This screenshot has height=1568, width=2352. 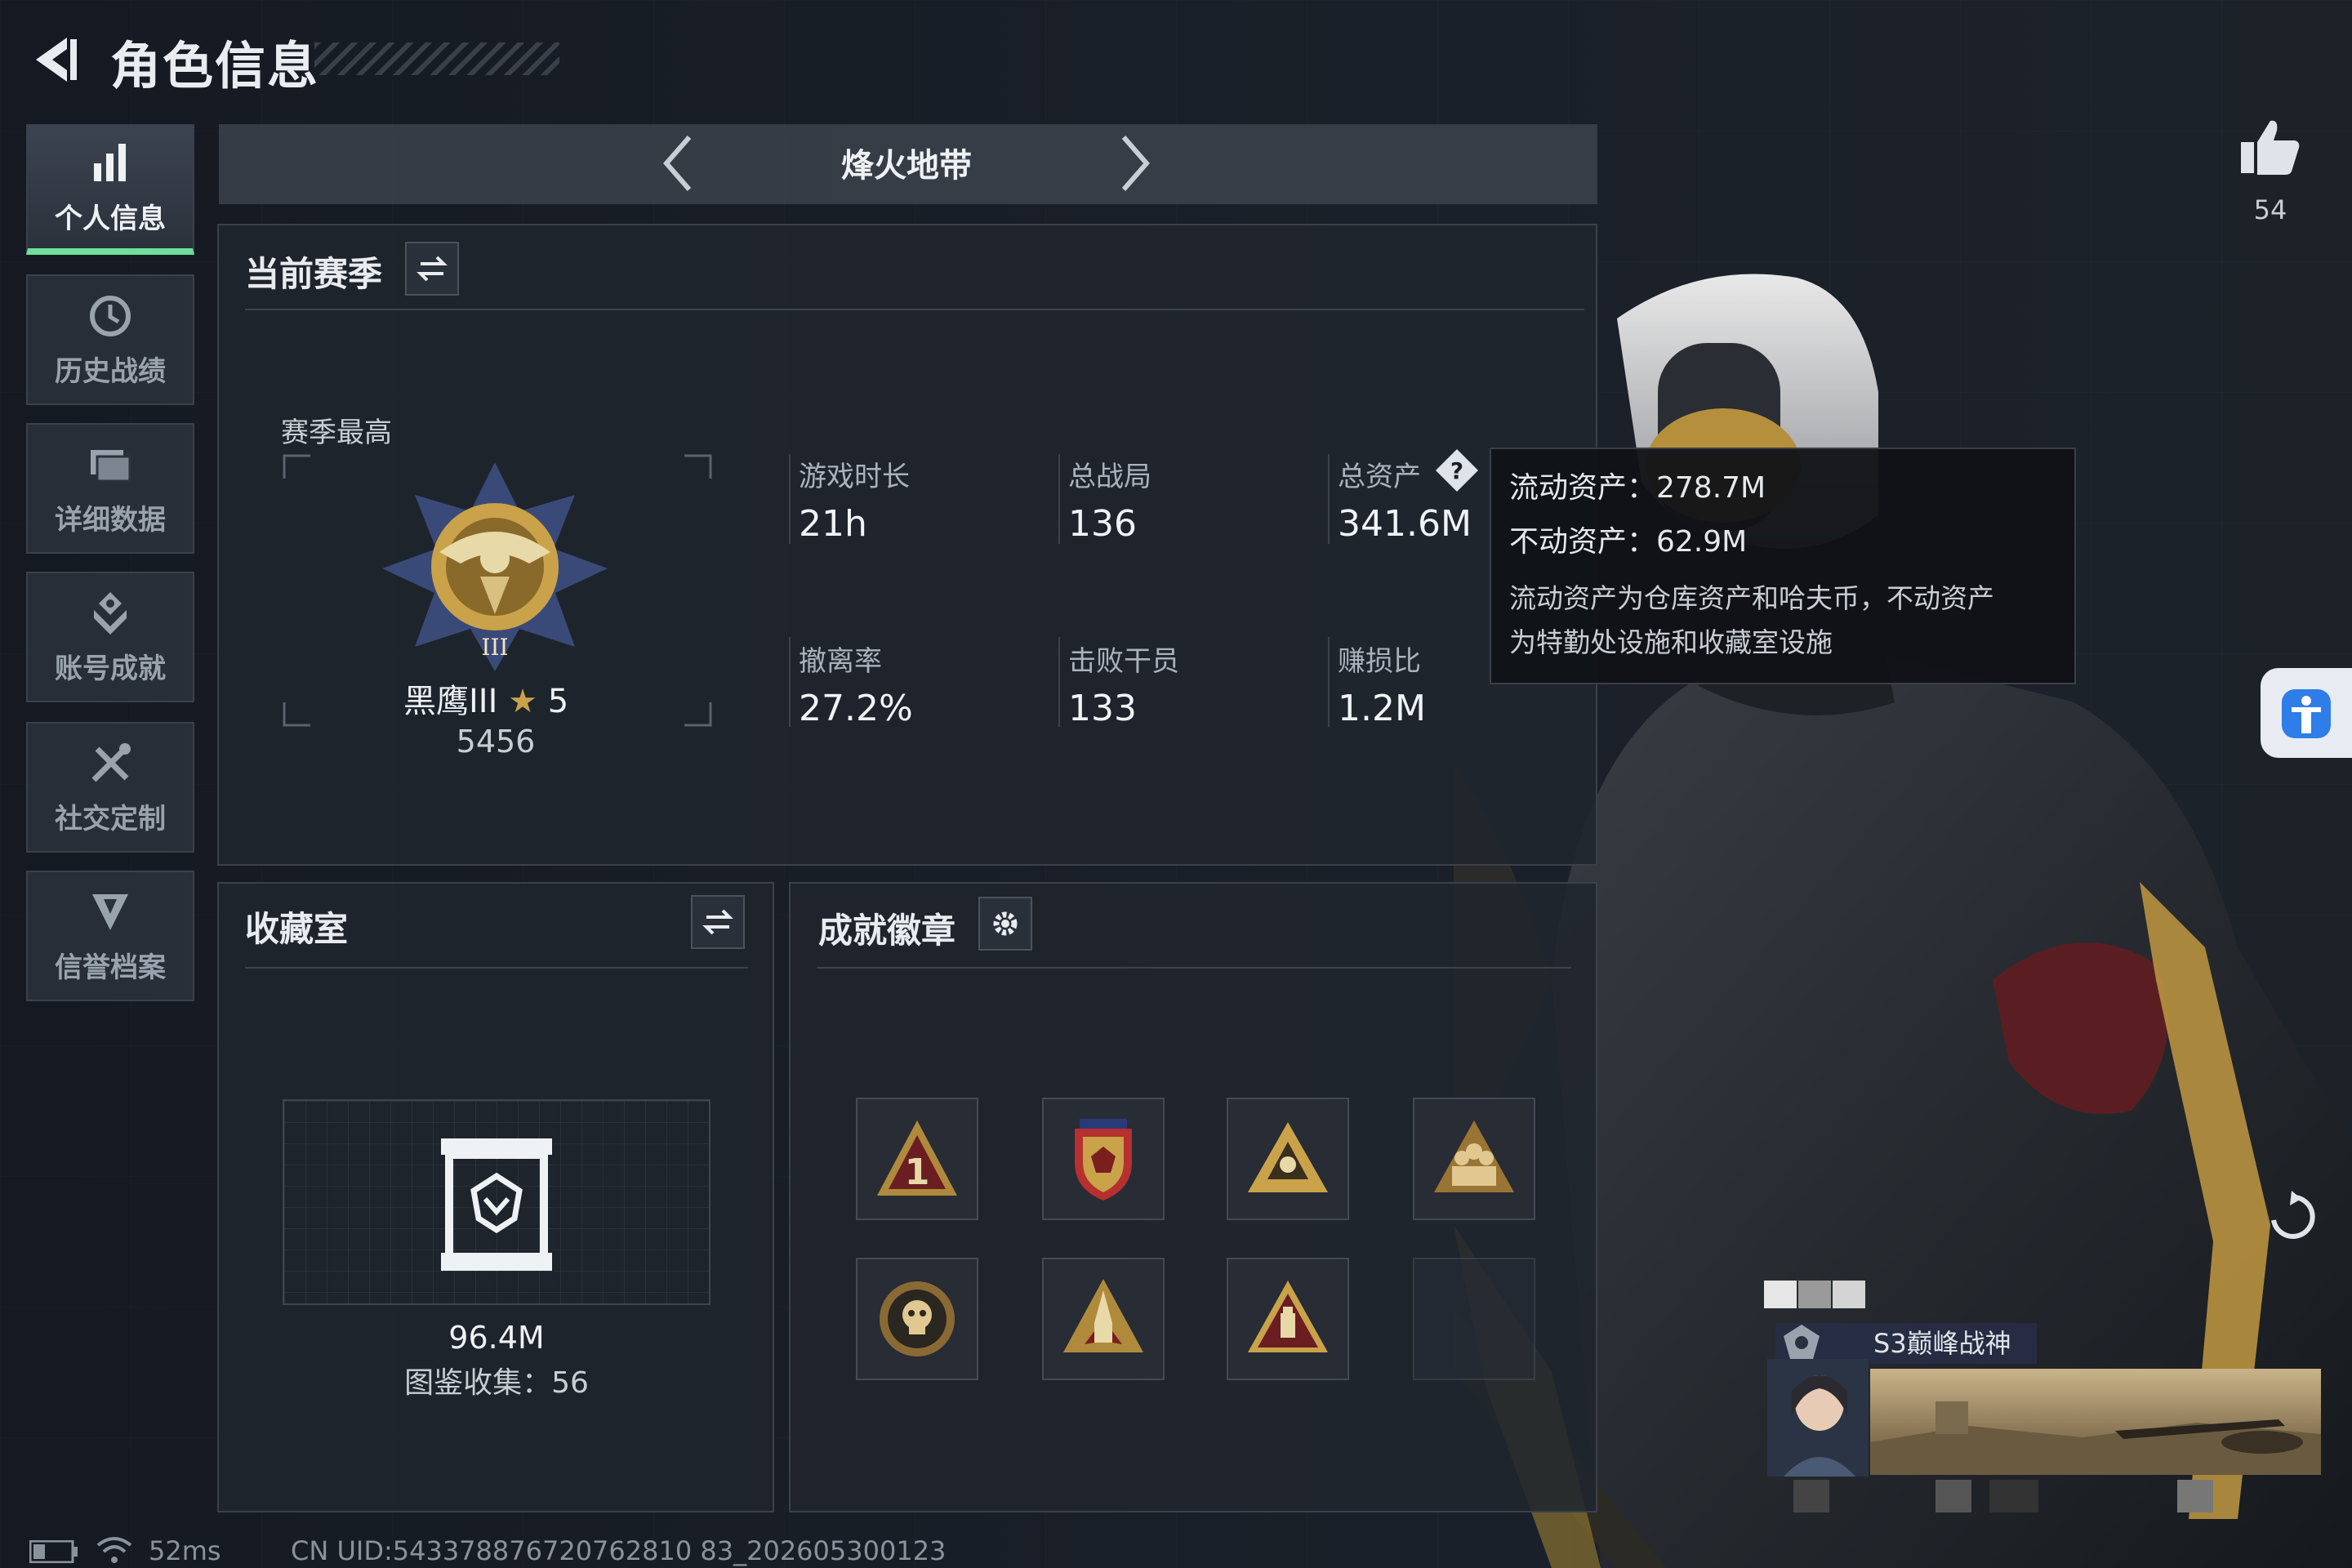 I want to click on stat-value-kills: 133, so click(x=1102, y=708).